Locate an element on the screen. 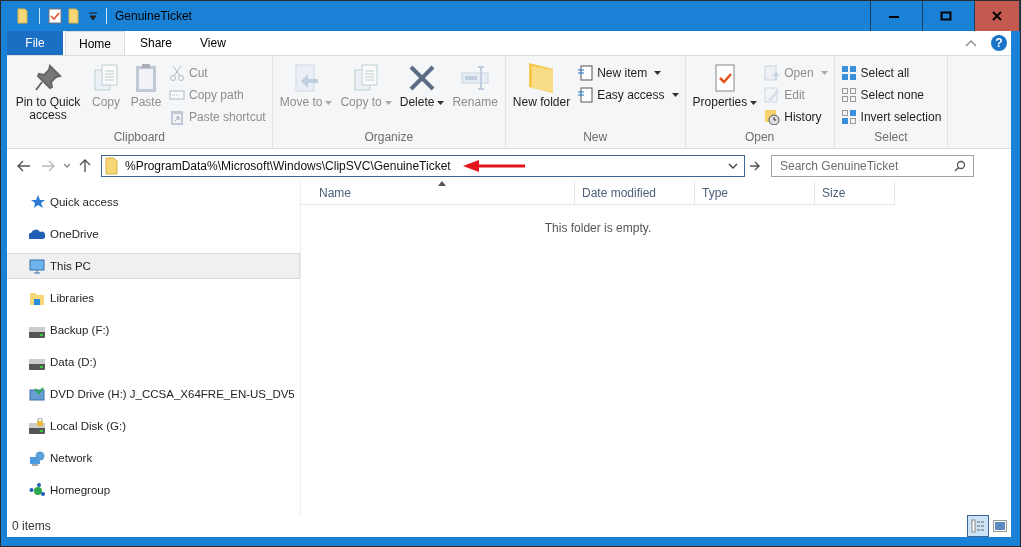 The height and width of the screenshot is (547, 1021). details-list-icon is located at coordinates (978, 526).